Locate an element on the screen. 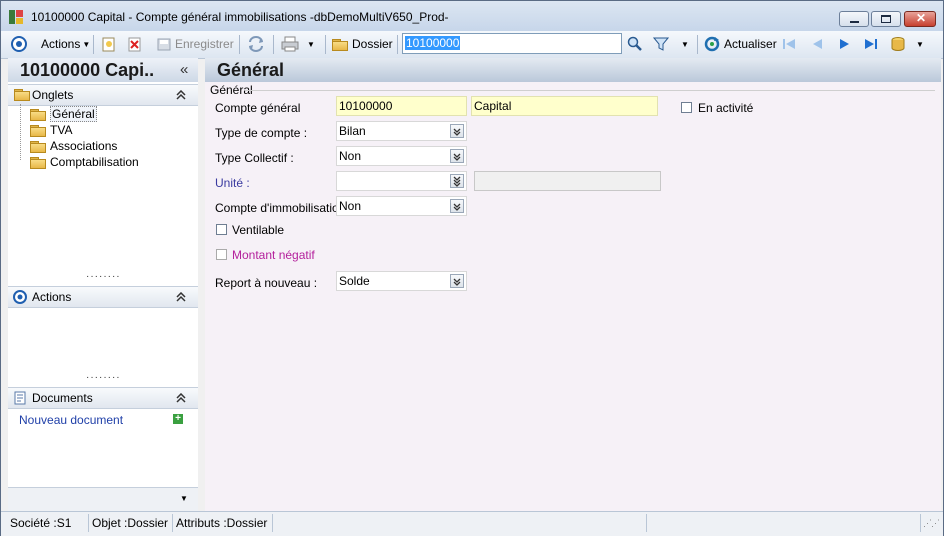 The image size is (944, 536). new-document-link: Nouveau document is located at coordinates (71, 420).